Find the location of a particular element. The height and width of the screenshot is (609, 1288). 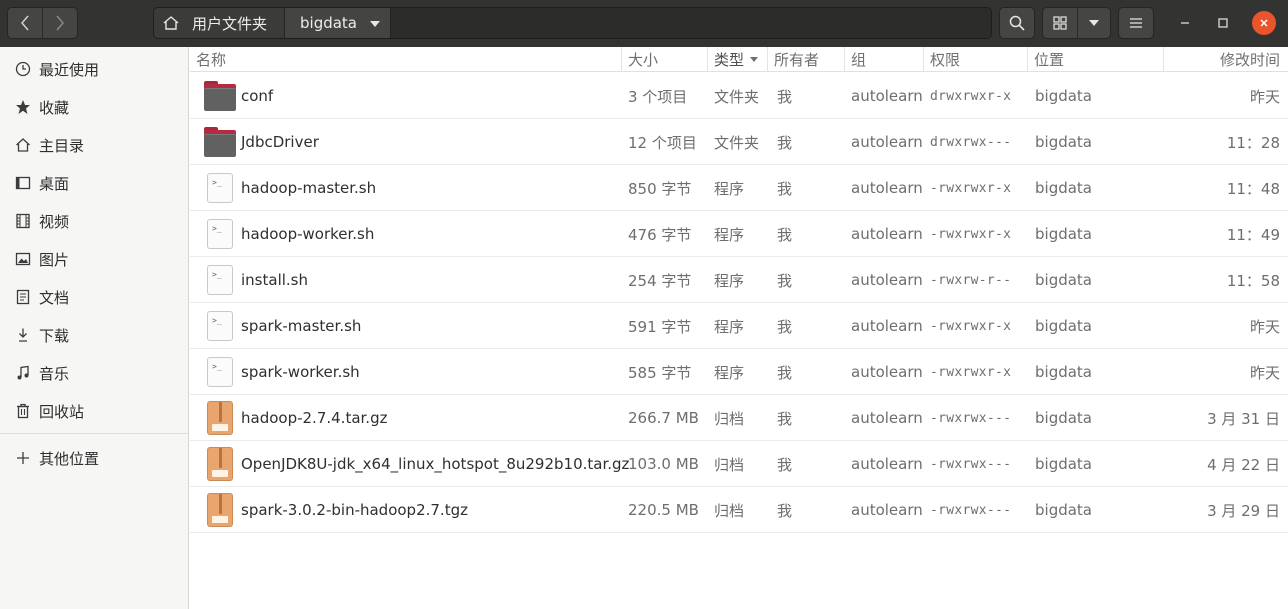

column-owner: 所有者 is located at coordinates (806, 59).